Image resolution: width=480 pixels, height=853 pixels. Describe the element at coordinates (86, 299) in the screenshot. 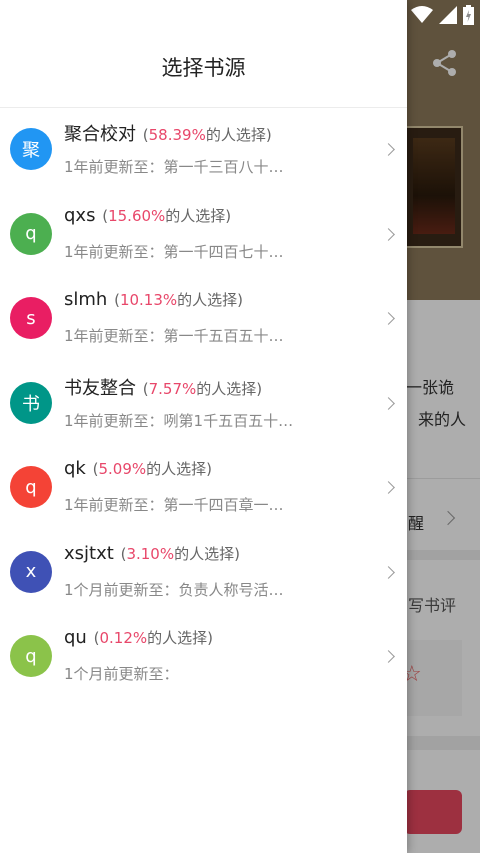

I see `source-name: slmh` at that location.